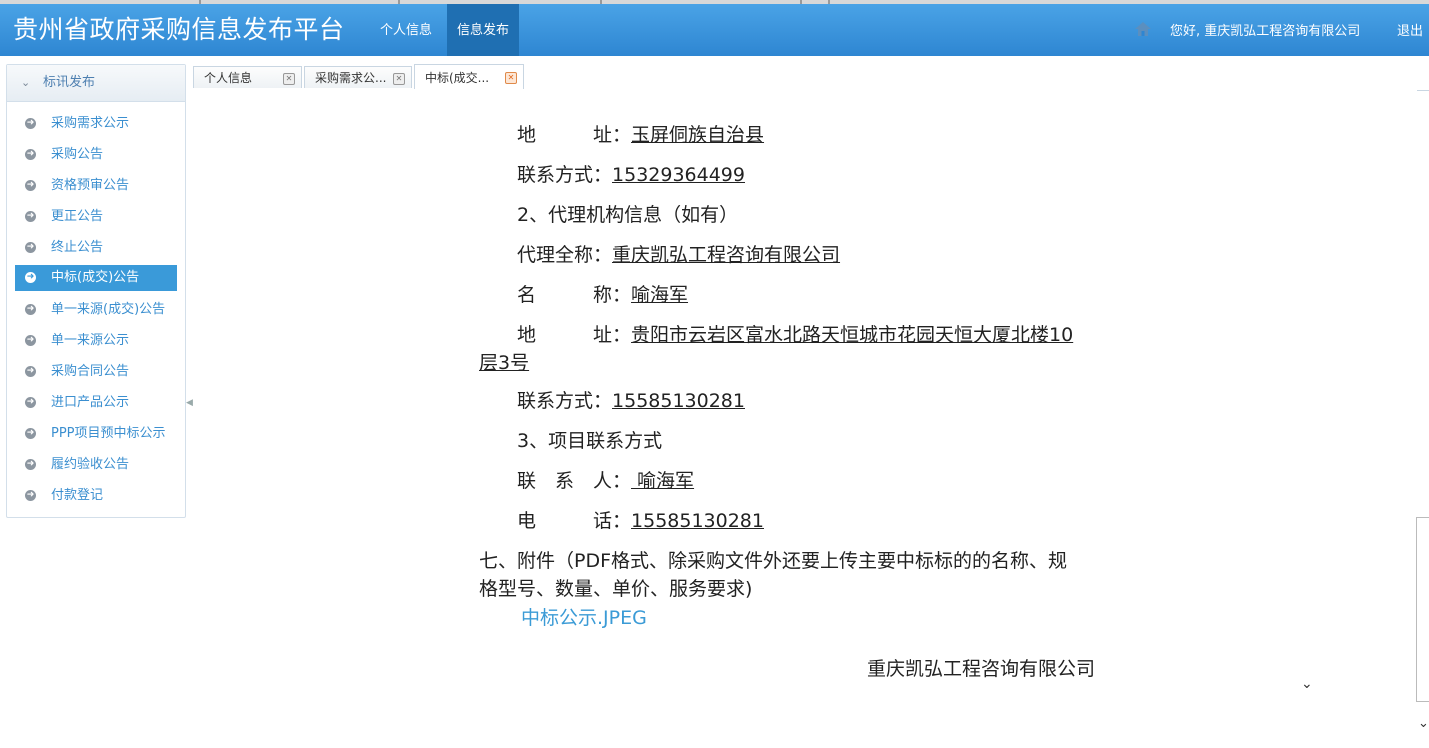 Image resolution: width=1429 pixels, height=748 pixels. I want to click on section-7-heading: 七、附件（PDF格式、除采购文件外还要上传主要中标标的的名称、规, so click(773, 561).